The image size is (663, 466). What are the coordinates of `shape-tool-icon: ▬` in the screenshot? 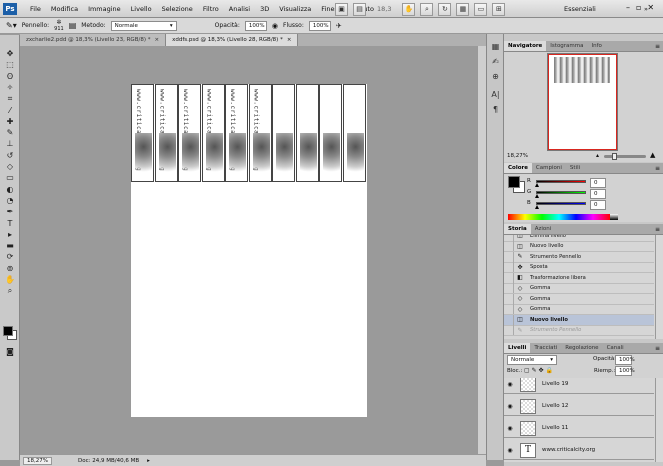 It's located at (10, 245).